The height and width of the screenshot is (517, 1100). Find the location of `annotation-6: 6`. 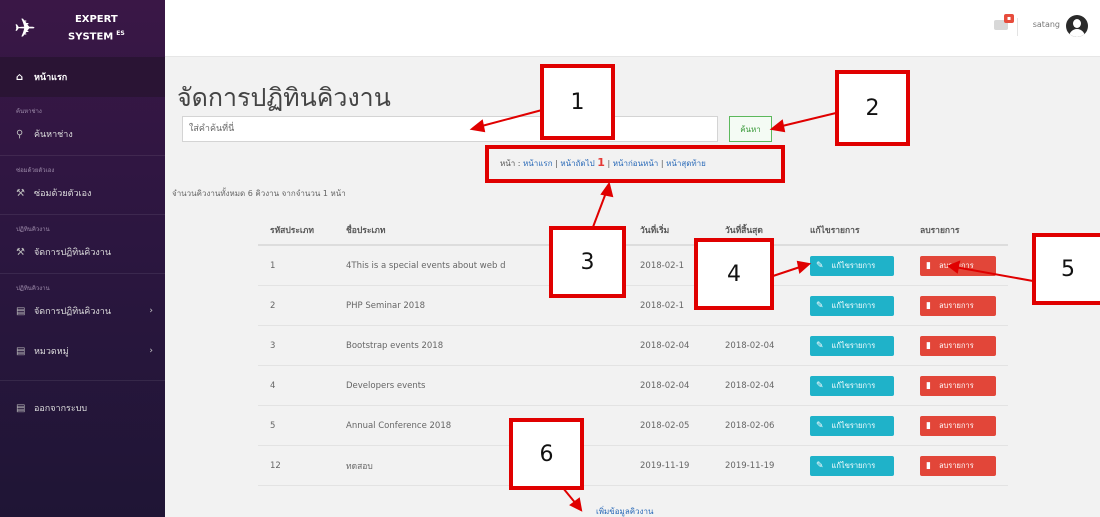

annotation-6: 6 is located at coordinates (546, 454).